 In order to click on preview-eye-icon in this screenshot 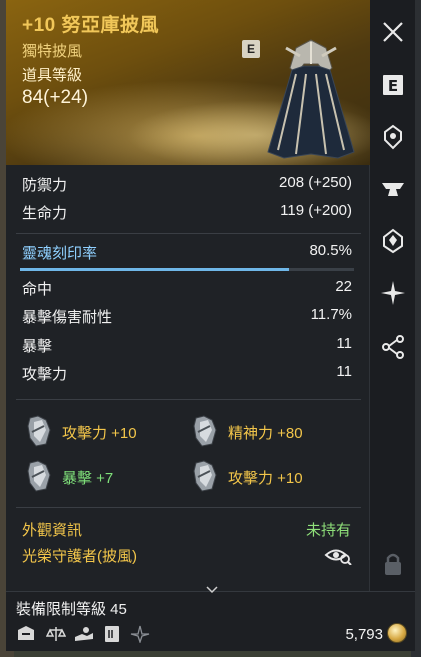, I will do `click(338, 555)`.